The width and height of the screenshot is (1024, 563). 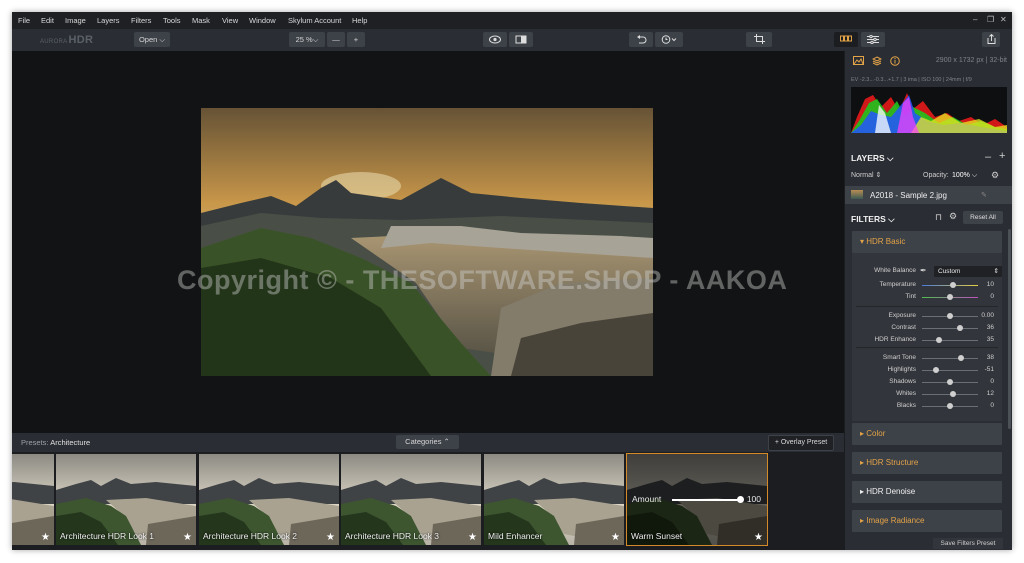 What do you see at coordinates (669, 39) in the screenshot?
I see `history-icon` at bounding box center [669, 39].